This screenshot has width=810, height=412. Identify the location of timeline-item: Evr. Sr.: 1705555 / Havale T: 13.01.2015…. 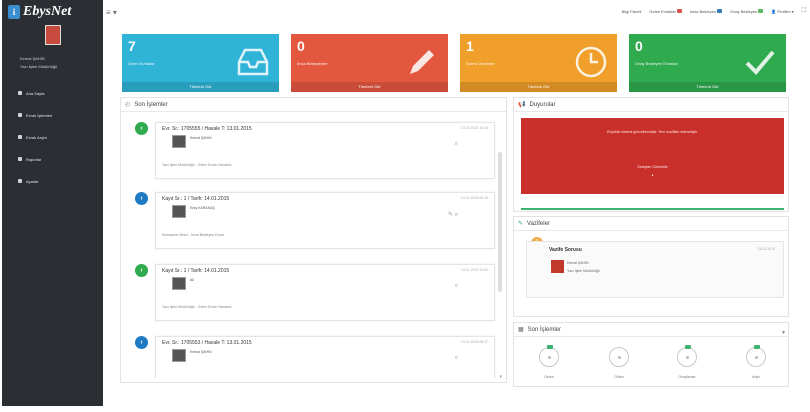
(325, 150).